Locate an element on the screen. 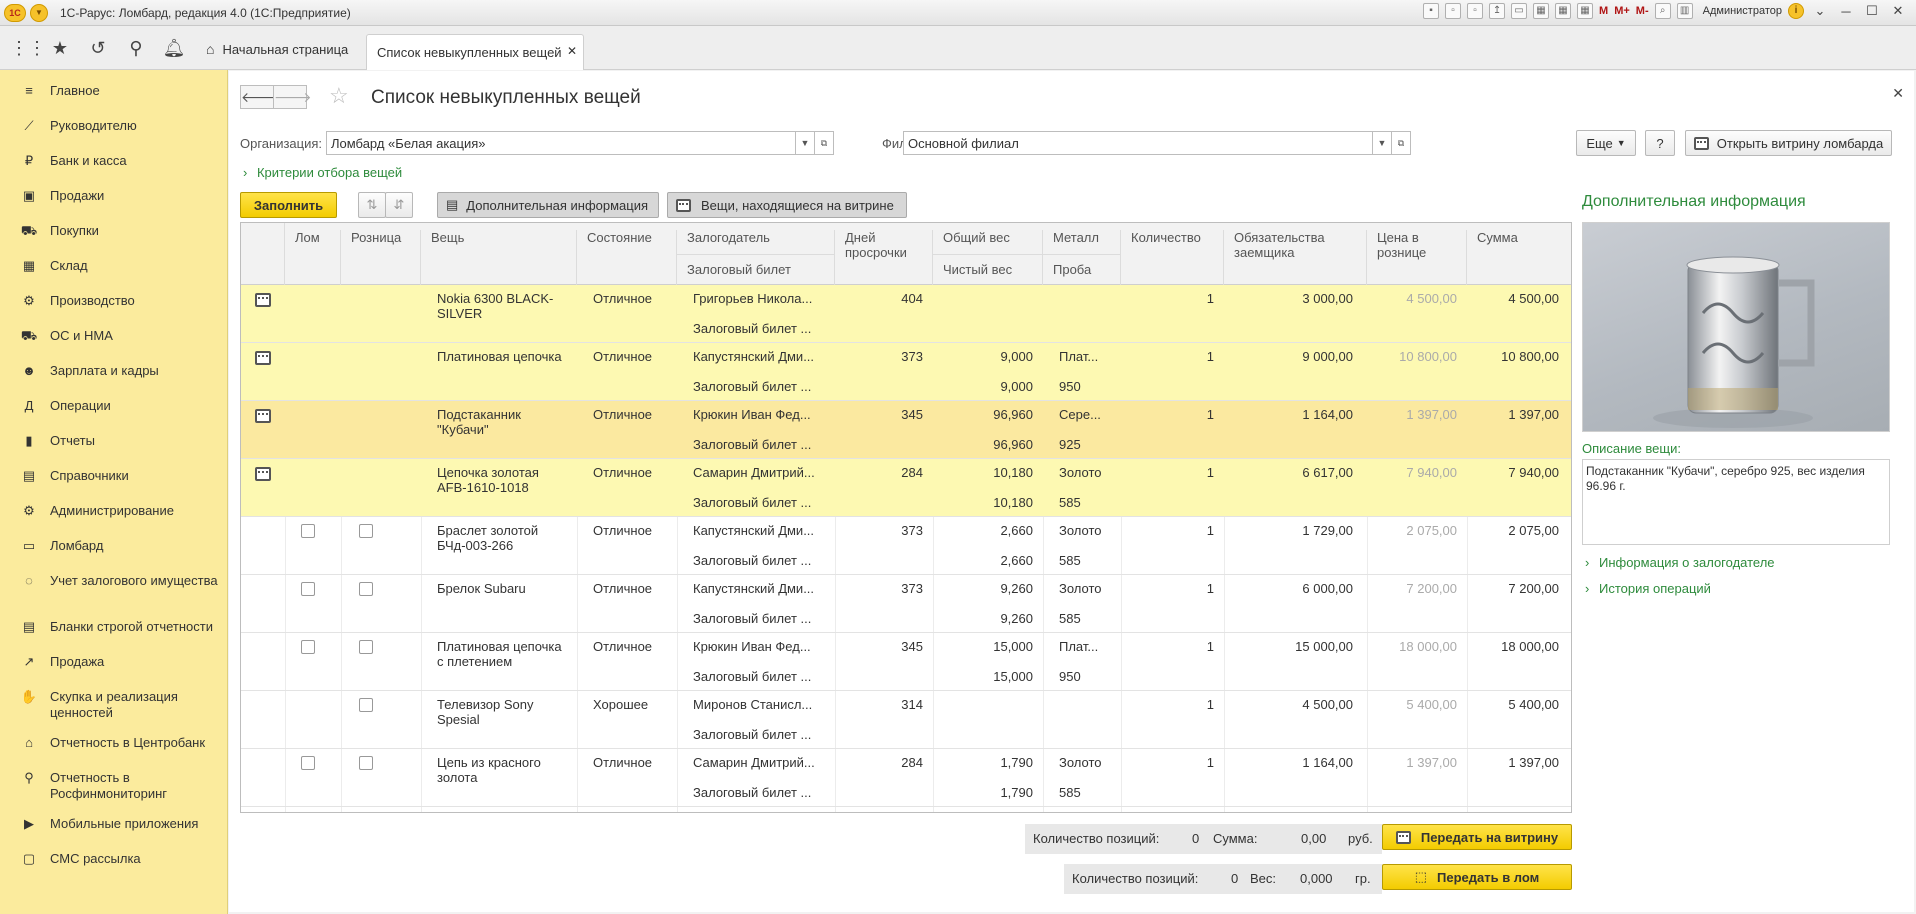 The image size is (1916, 914). apps-grid-icon: ⋮⋮ is located at coordinates (28, 48).